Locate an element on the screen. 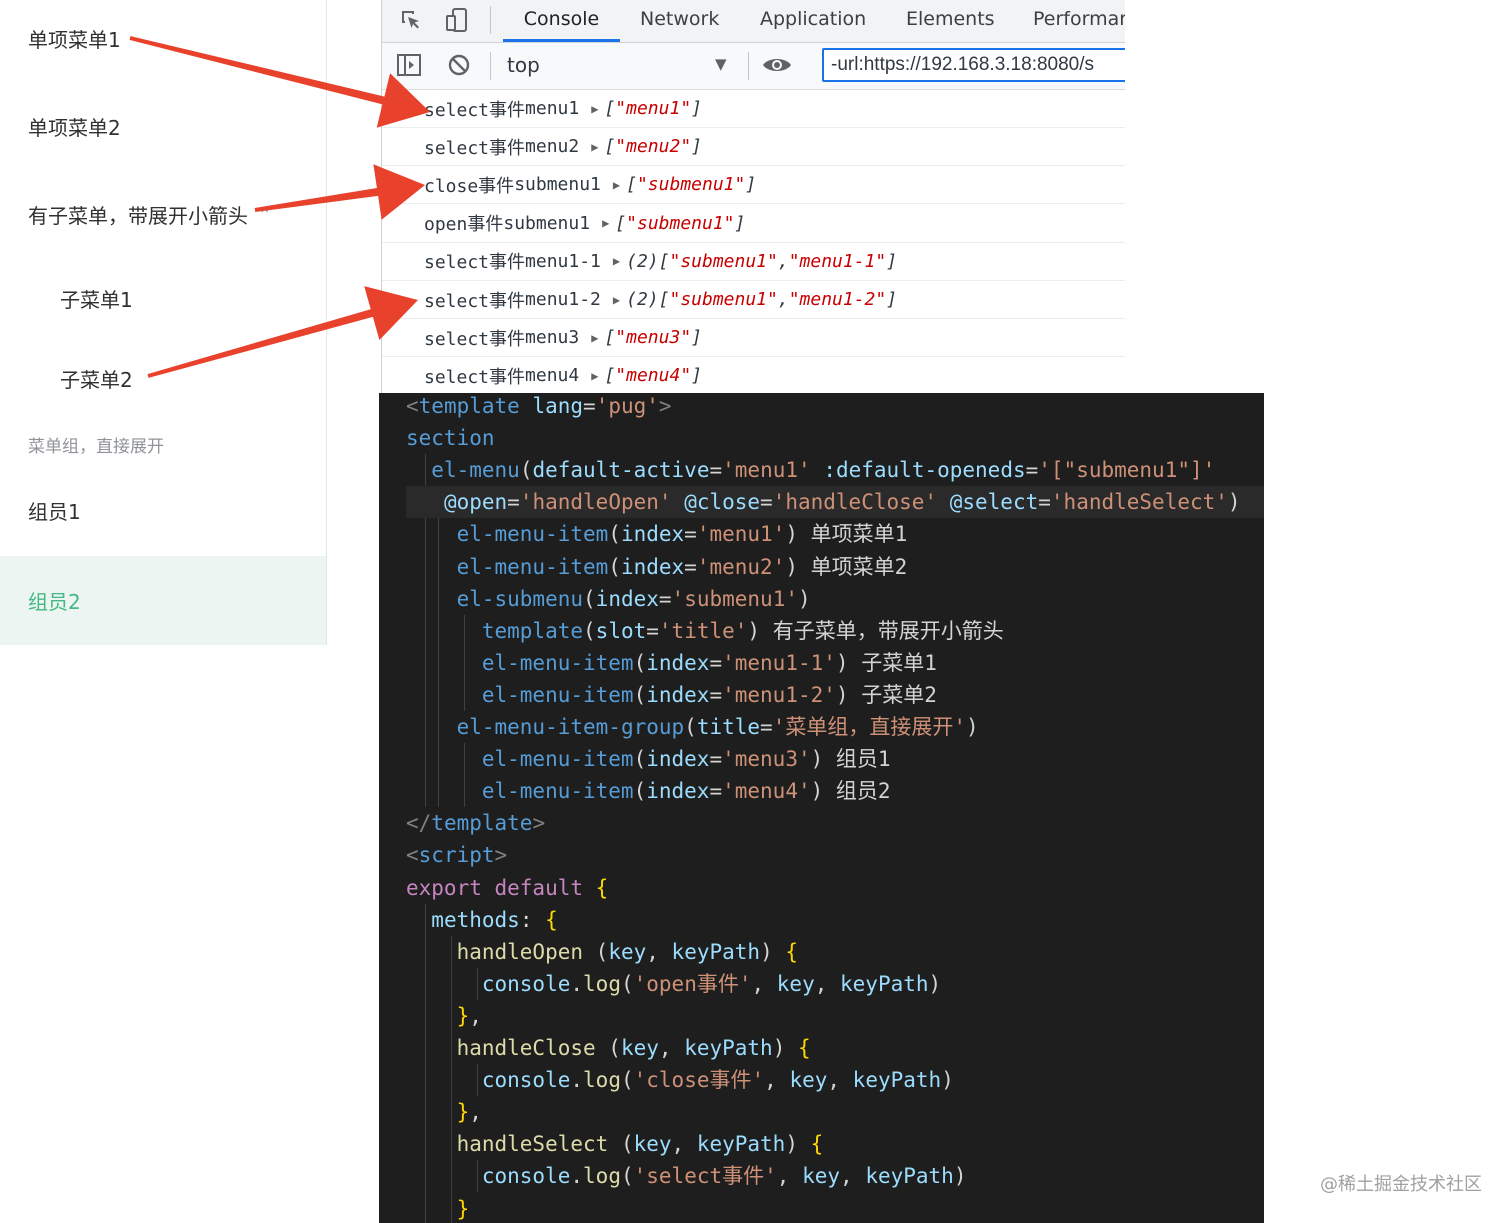 The image size is (1512, 1223). code-line: section is located at coordinates (835, 438).